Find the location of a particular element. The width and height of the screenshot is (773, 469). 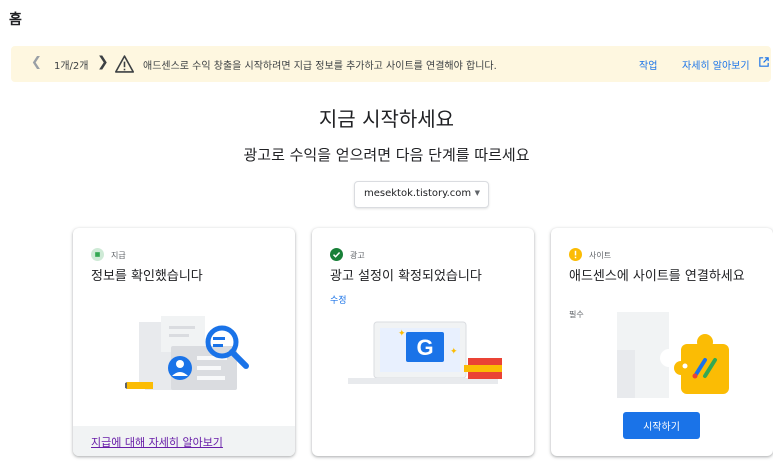

card-title: 정보를 확인했습니다 is located at coordinates (147, 276).